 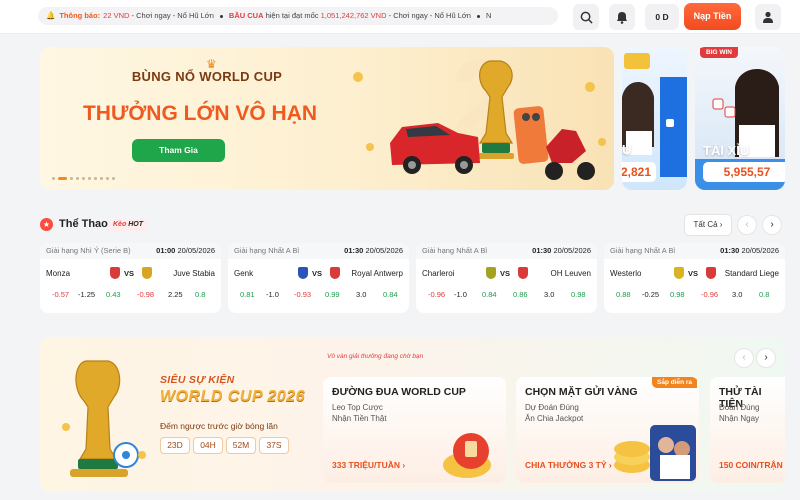 What do you see at coordinates (740, 118) in the screenshot?
I see `side-banner-taixiu: BIG WIN TÀI XỈU 5,955,57` at bounding box center [740, 118].